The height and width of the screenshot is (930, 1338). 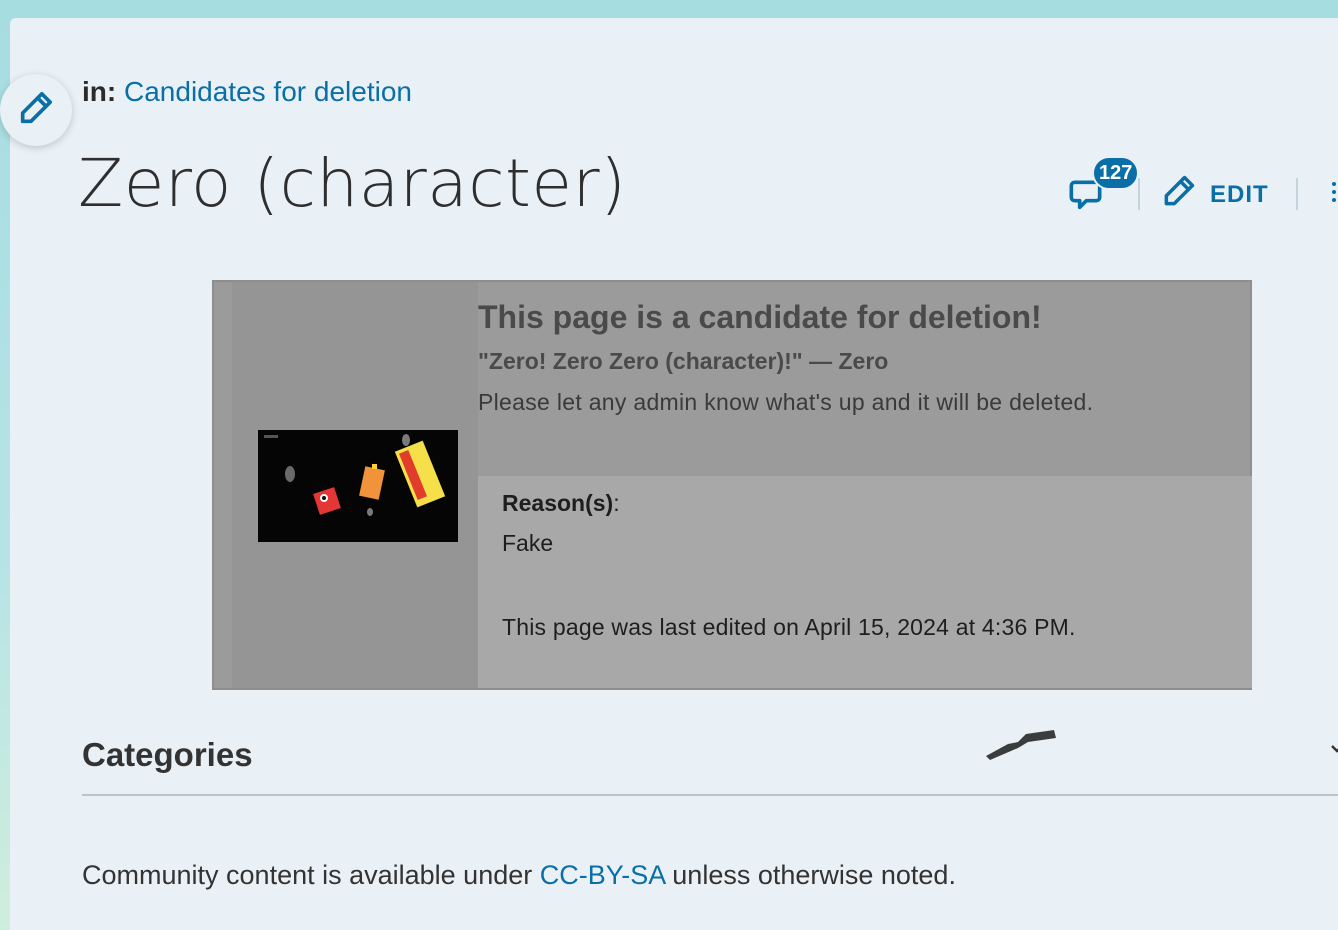 I want to click on kebab-menu-icon, so click(x=1335, y=194).